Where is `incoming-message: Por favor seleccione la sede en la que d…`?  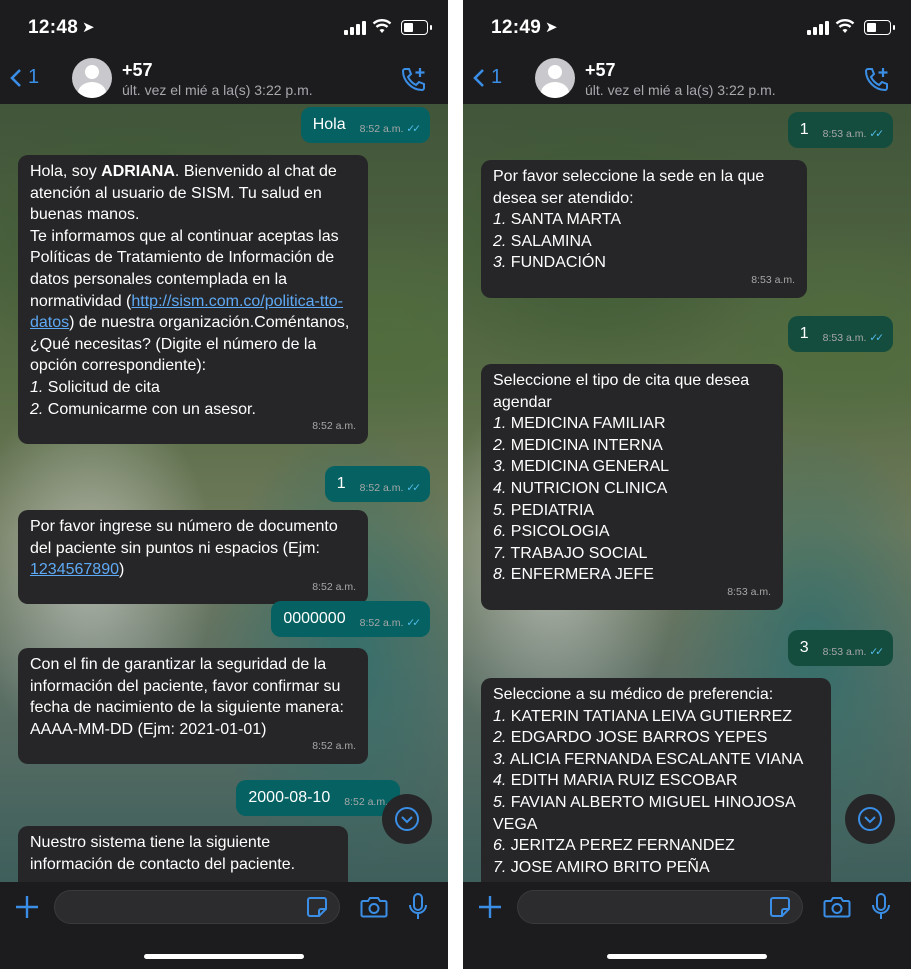
incoming-message: Por favor seleccione la sede en la que d… is located at coordinates (644, 229).